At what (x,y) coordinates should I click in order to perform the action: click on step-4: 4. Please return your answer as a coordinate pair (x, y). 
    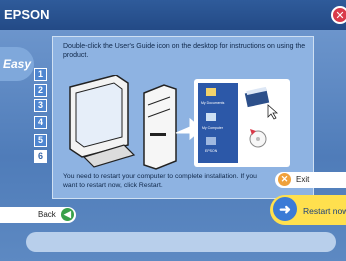
    Looking at the image, I should click on (40, 122).